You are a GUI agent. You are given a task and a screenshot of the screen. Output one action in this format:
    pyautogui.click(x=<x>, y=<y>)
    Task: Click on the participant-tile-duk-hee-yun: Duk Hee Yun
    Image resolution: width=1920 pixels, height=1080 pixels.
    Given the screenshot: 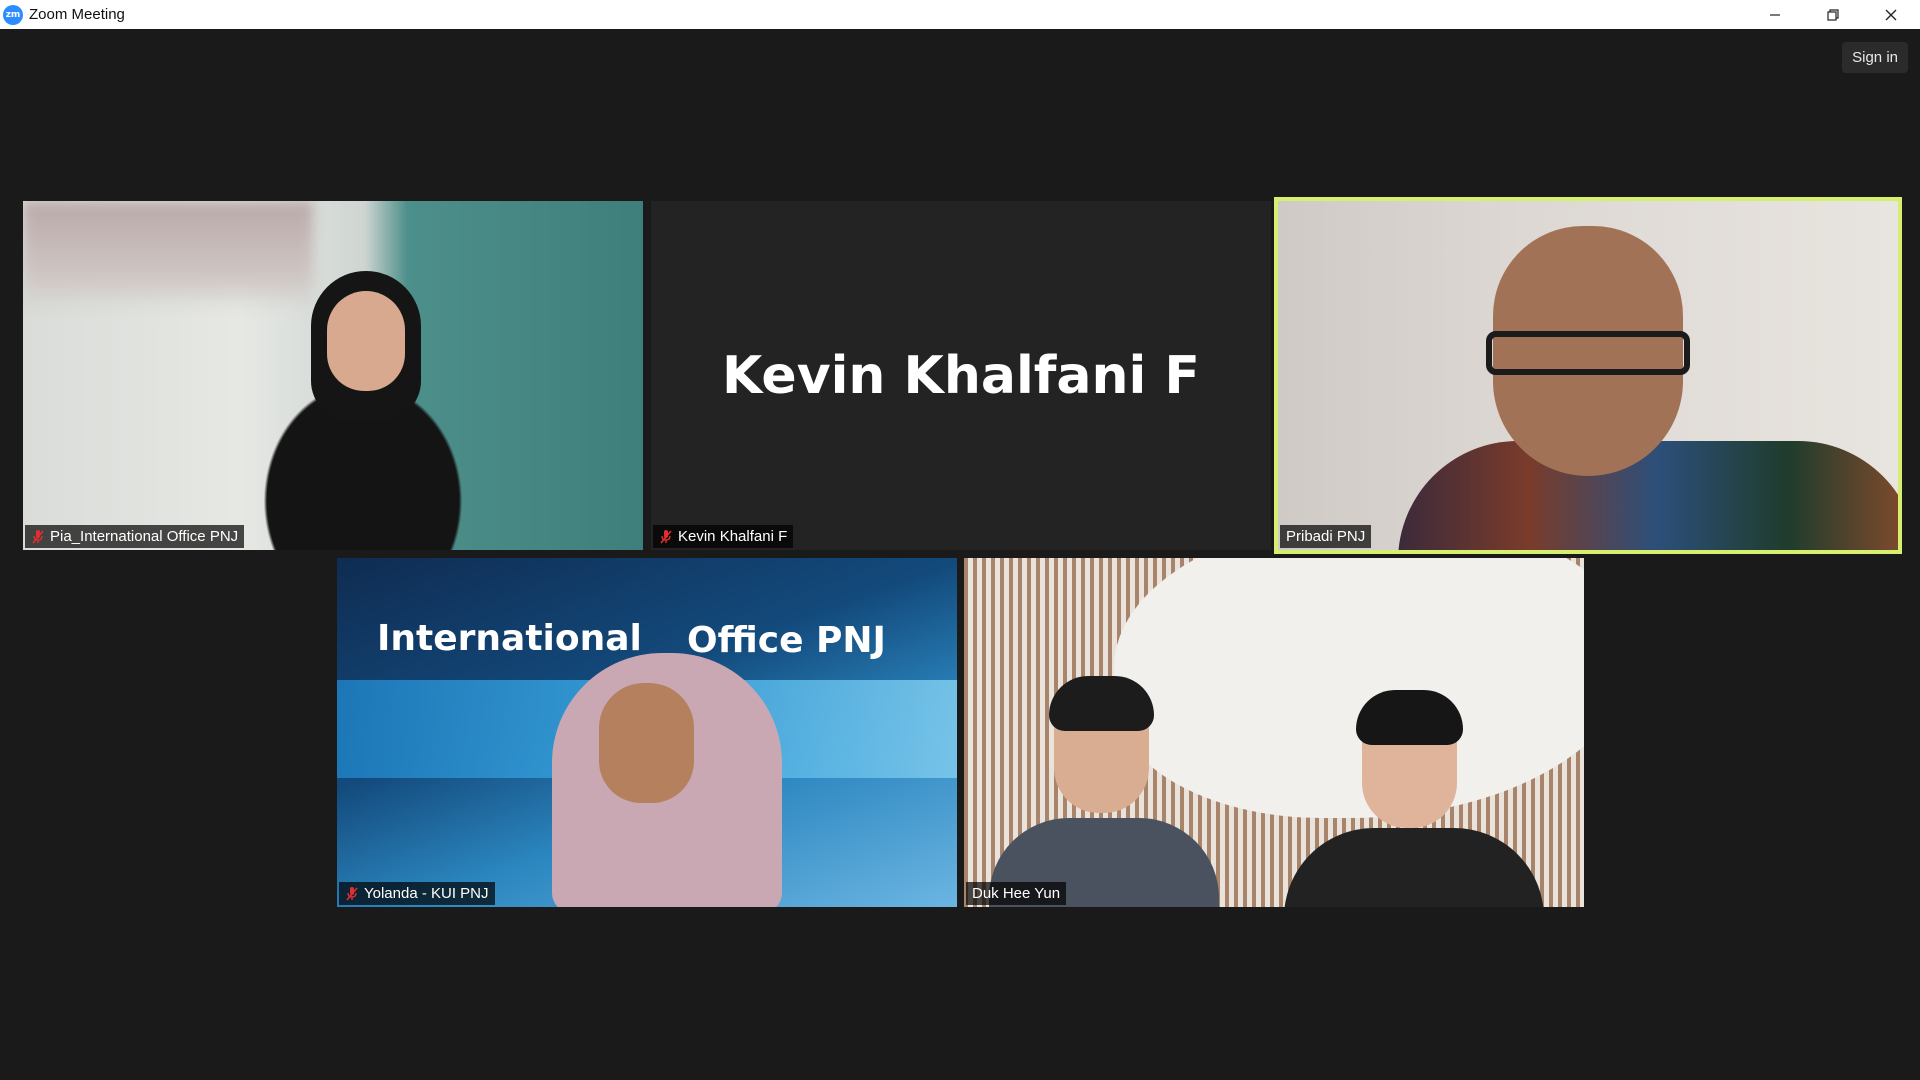 What is the action you would take?
    pyautogui.click(x=1274, y=732)
    